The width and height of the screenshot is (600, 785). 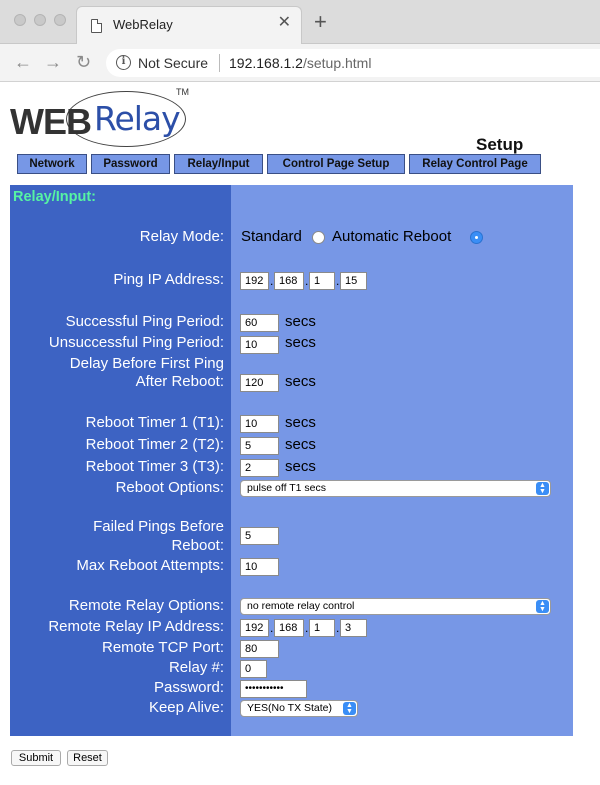 I want to click on remote-relay-options-label: Remote Relay Options:, so click(x=146, y=605).